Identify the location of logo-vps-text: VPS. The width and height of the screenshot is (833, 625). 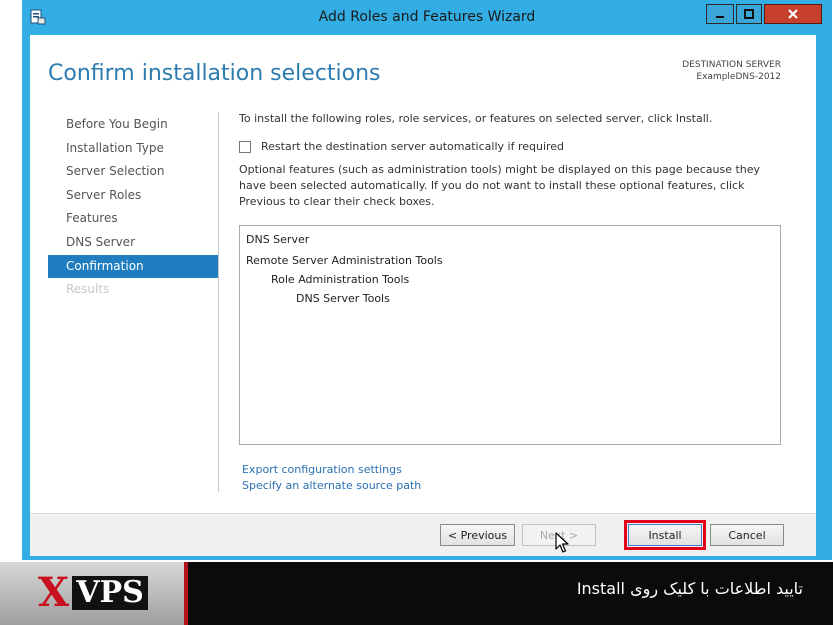
(110, 593).